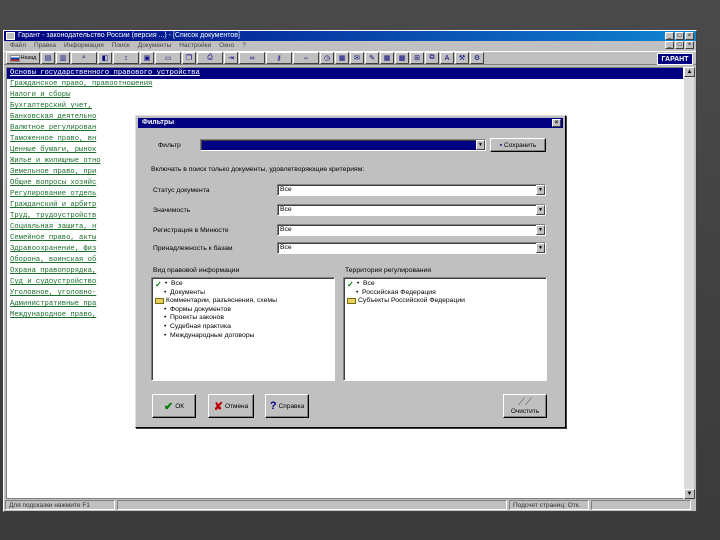 This screenshot has width=720, height=540. I want to click on dialog-close-button: ×, so click(556, 123).